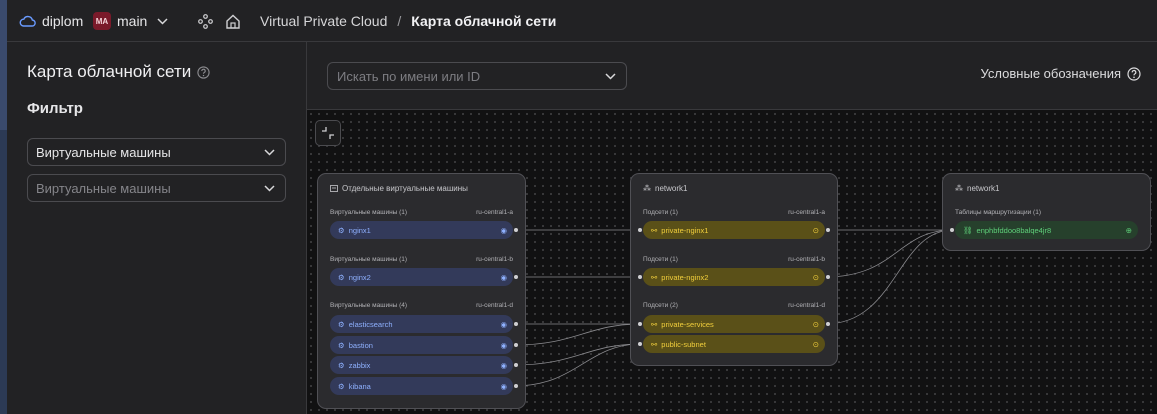 The width and height of the screenshot is (1157, 414). What do you see at coordinates (424, 386) in the screenshot?
I see `vm-kibana: ⚙ kibana ◉` at bounding box center [424, 386].